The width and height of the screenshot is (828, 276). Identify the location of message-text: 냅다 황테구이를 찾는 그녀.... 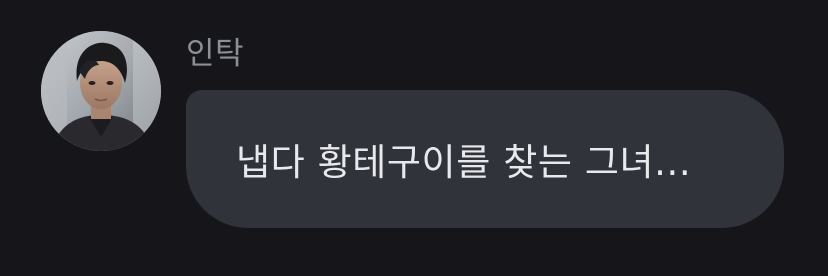
(464, 162).